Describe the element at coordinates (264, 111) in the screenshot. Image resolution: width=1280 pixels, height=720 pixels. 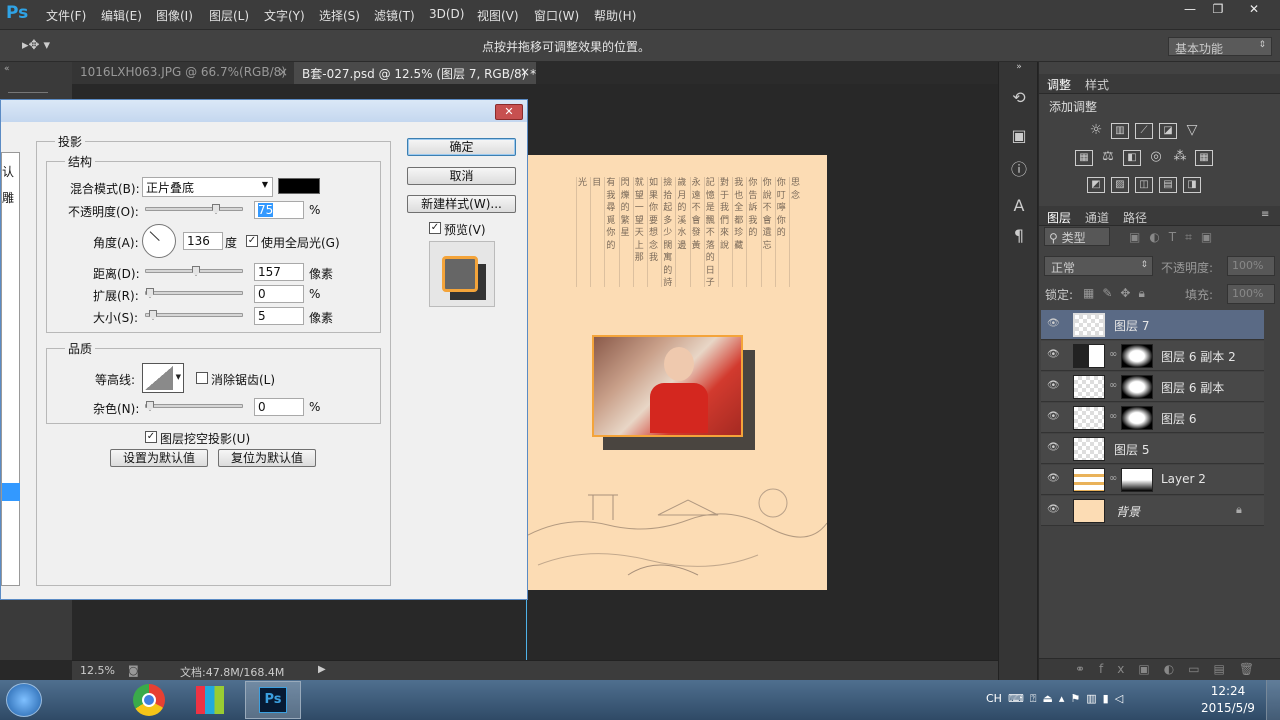
I see `dialog-titlebar` at that location.